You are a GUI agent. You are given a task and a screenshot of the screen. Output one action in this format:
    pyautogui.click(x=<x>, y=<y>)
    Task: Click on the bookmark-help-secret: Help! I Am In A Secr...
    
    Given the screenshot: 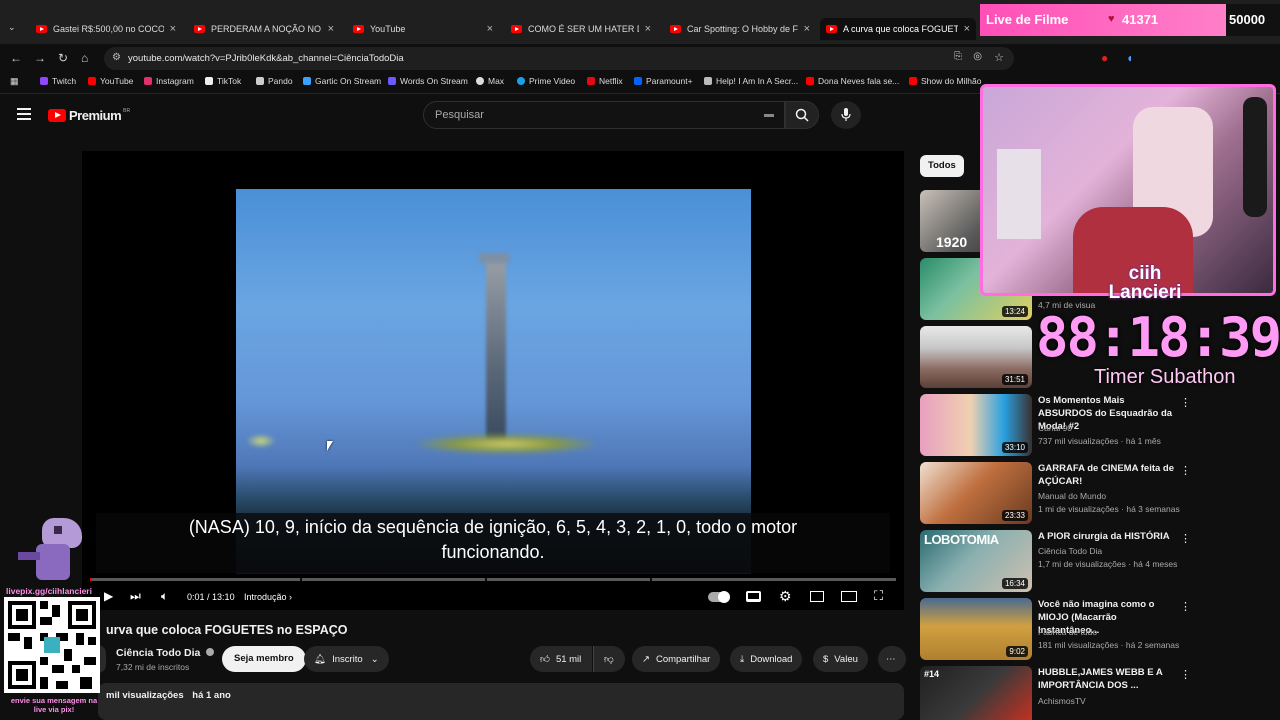 What is the action you would take?
    pyautogui.click(x=751, y=81)
    